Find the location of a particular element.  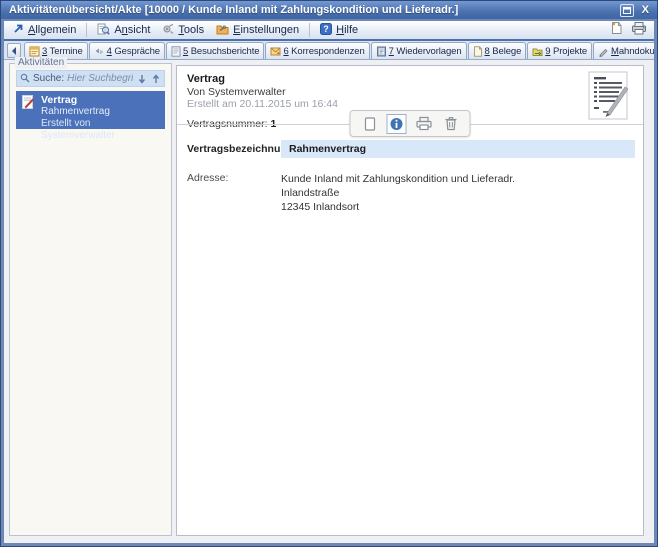

info-icon is located at coordinates (396, 123).